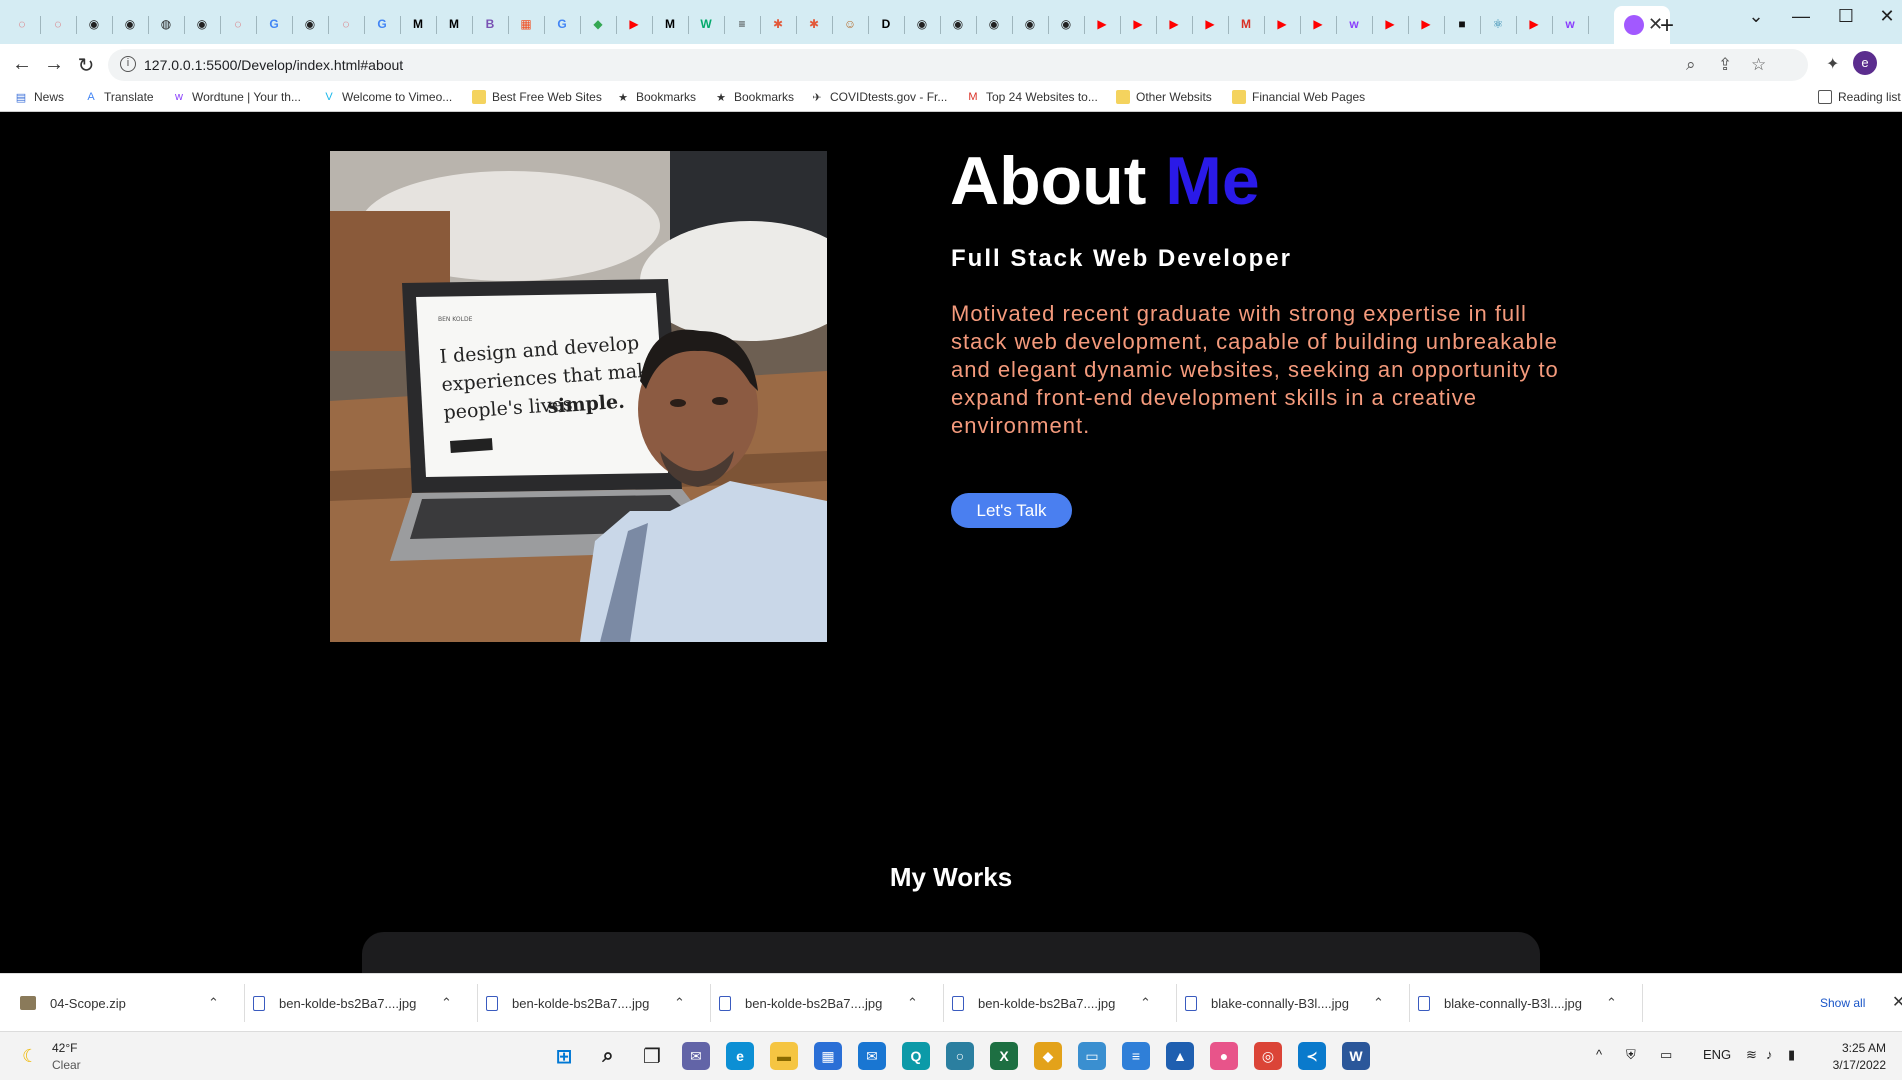 The width and height of the screenshot is (1902, 1080). What do you see at coordinates (656, 97) in the screenshot?
I see `bookmark-item: ★ Bookmarks` at bounding box center [656, 97].